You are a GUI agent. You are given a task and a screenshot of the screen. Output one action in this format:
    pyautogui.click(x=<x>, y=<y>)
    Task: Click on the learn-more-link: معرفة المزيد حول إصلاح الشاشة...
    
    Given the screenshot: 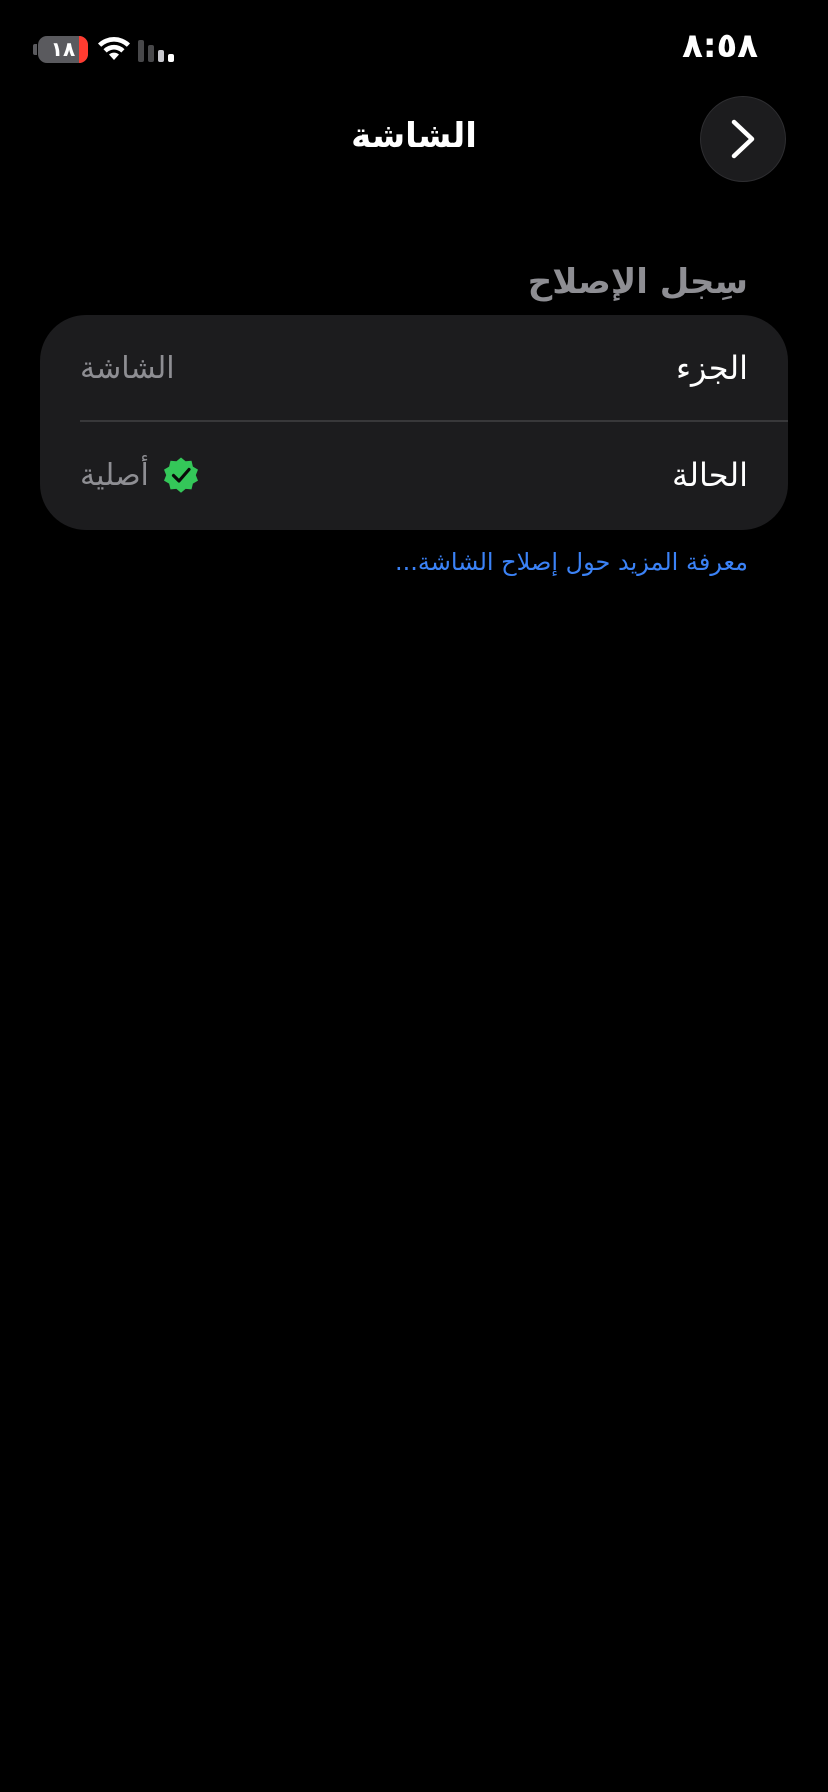 What is the action you would take?
    pyautogui.click(x=571, y=562)
    